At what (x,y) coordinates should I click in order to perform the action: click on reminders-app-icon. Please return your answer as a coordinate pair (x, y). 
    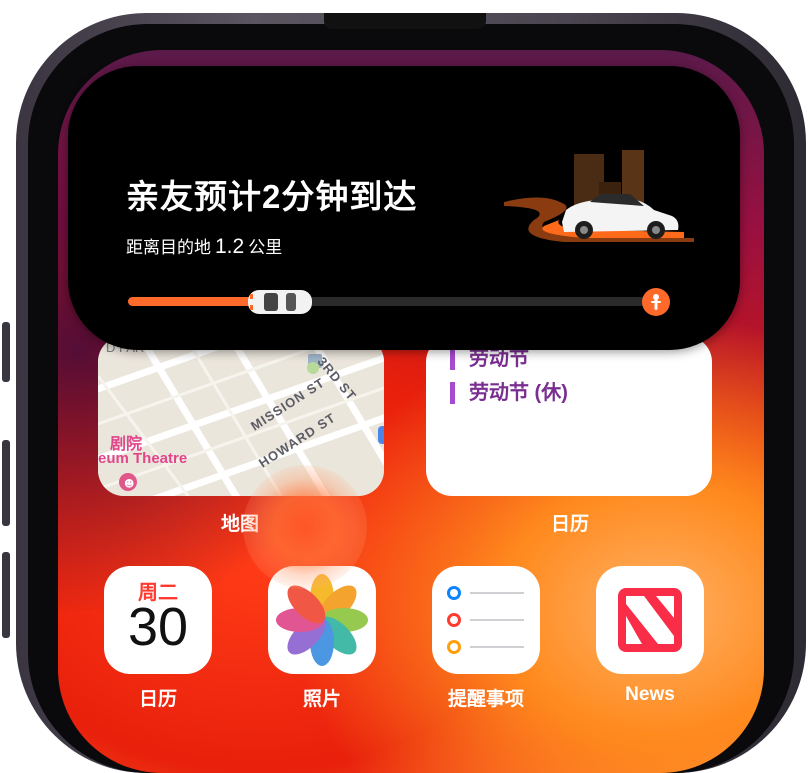
    Looking at the image, I should click on (486, 620).